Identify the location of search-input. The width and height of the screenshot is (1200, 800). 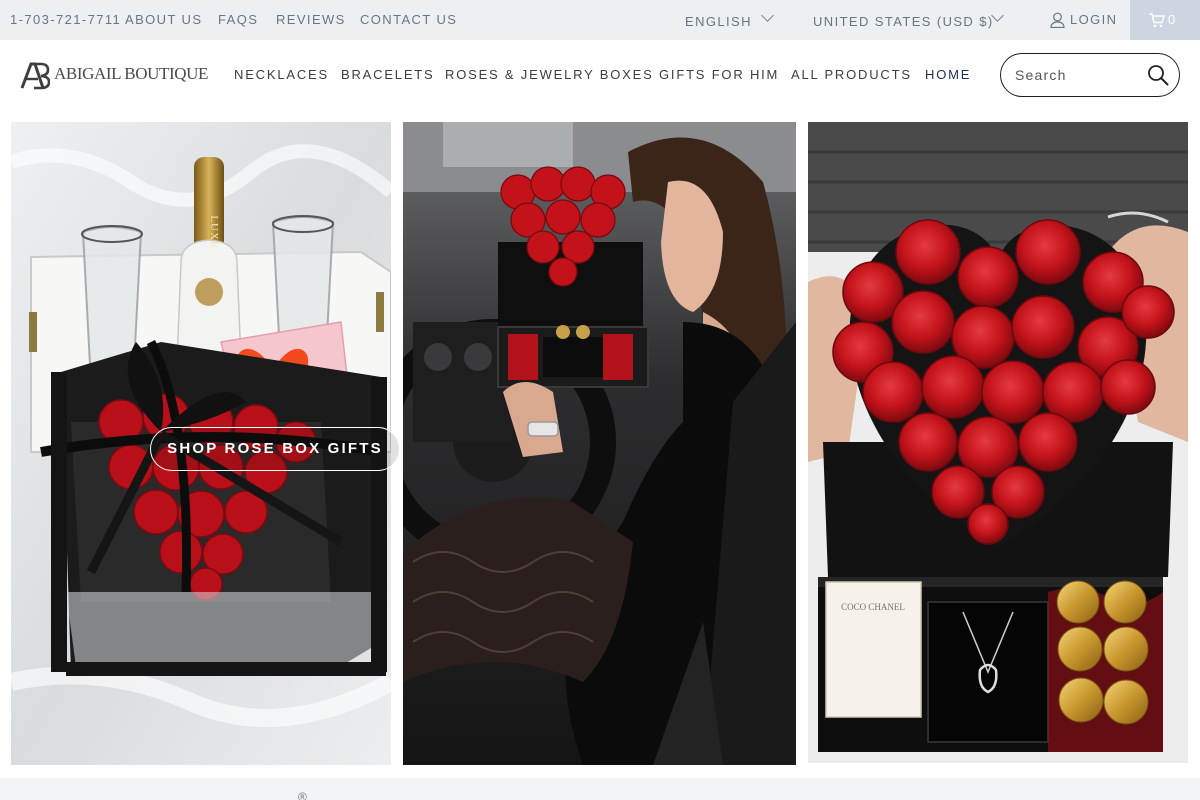
(1077, 75).